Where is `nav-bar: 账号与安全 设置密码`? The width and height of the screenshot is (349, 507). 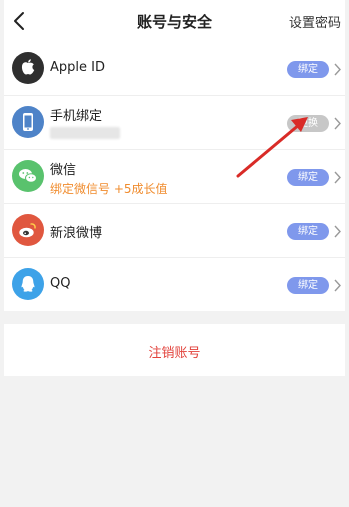 nav-bar: 账号与安全 设置密码 is located at coordinates (174, 21).